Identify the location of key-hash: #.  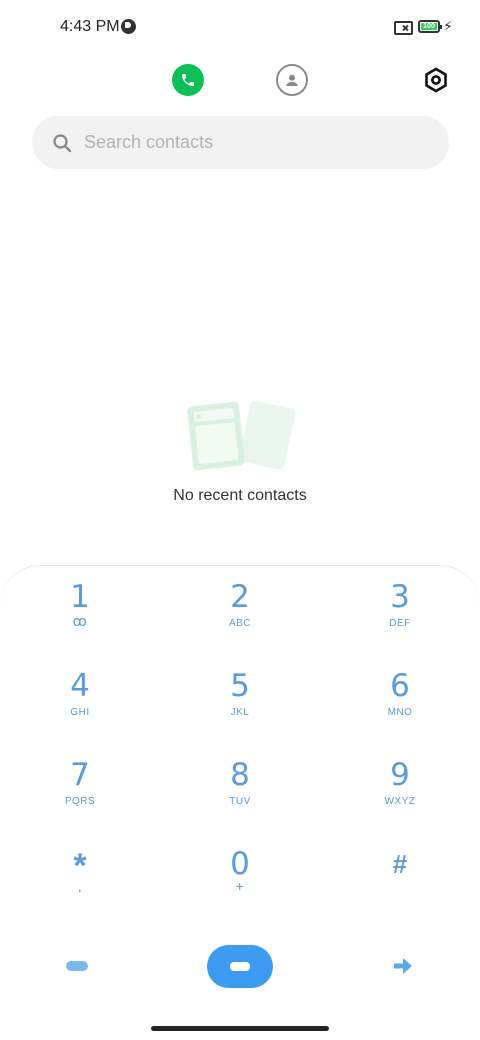
(400, 873).